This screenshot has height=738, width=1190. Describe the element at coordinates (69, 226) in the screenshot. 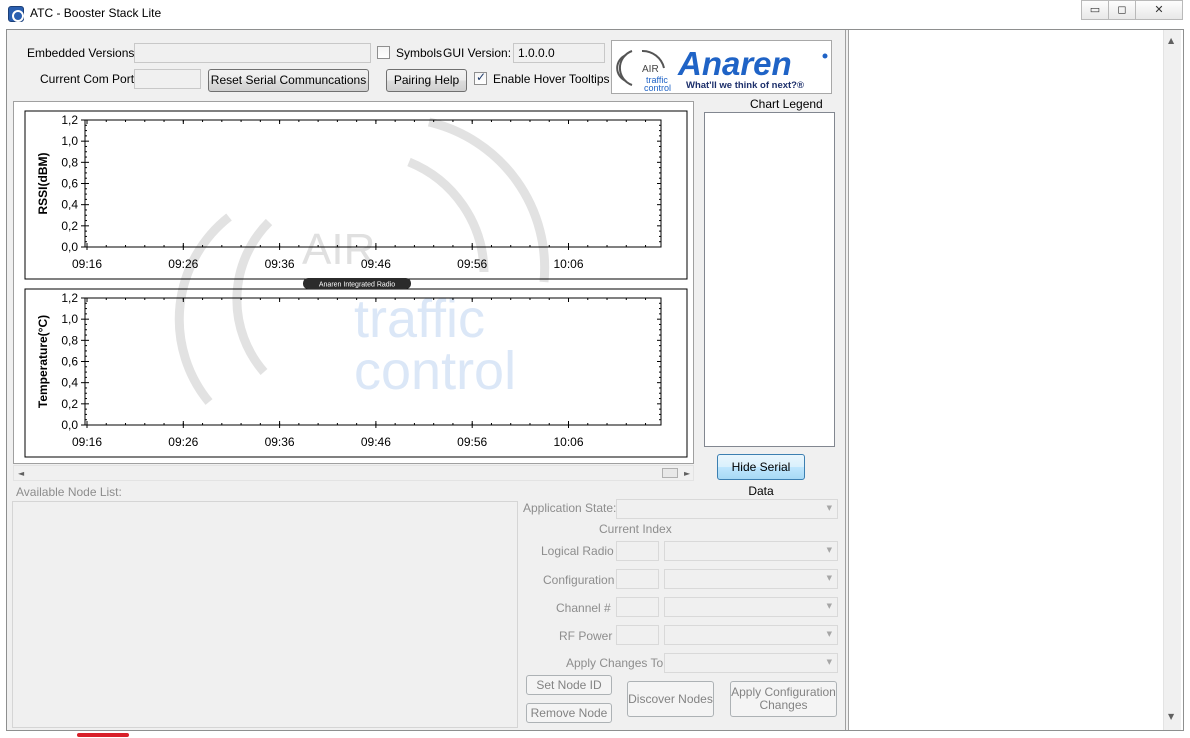

I see `chart-1-ytick-label: 0,2` at that location.